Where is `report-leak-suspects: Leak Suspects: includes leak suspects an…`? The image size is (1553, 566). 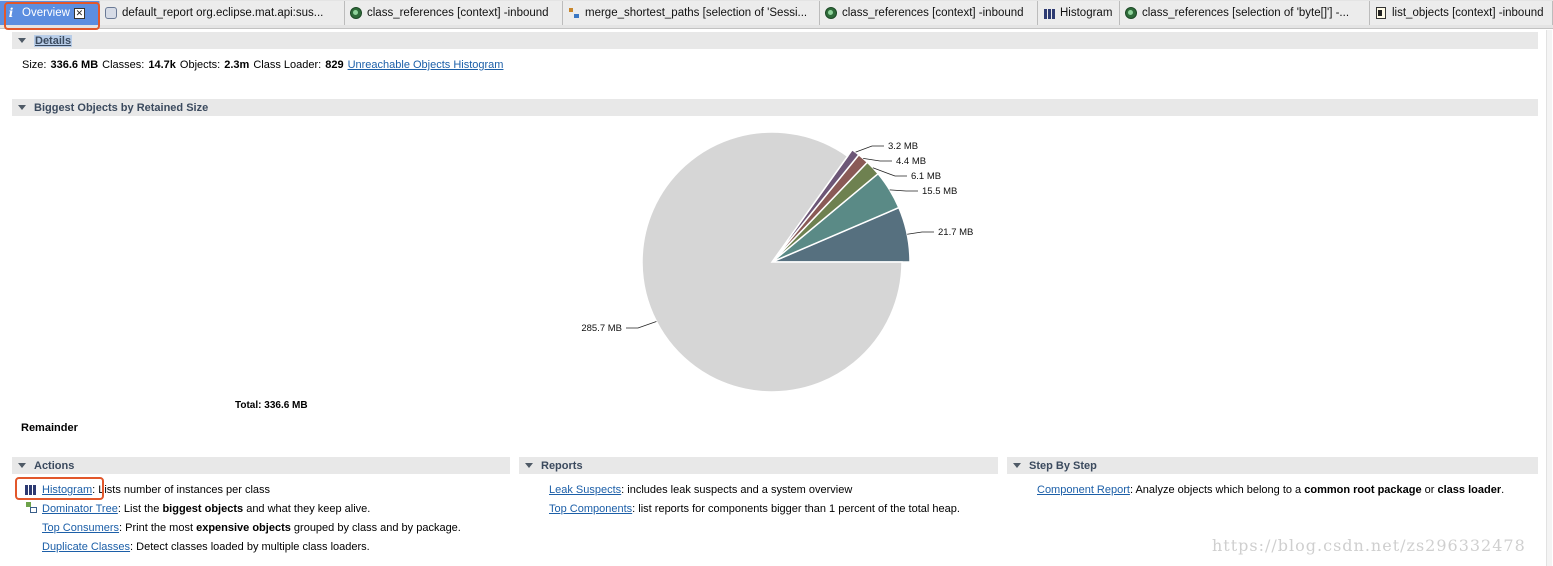 report-leak-suspects: Leak Suspects: includes leak suspects an… is located at coordinates (700, 490).